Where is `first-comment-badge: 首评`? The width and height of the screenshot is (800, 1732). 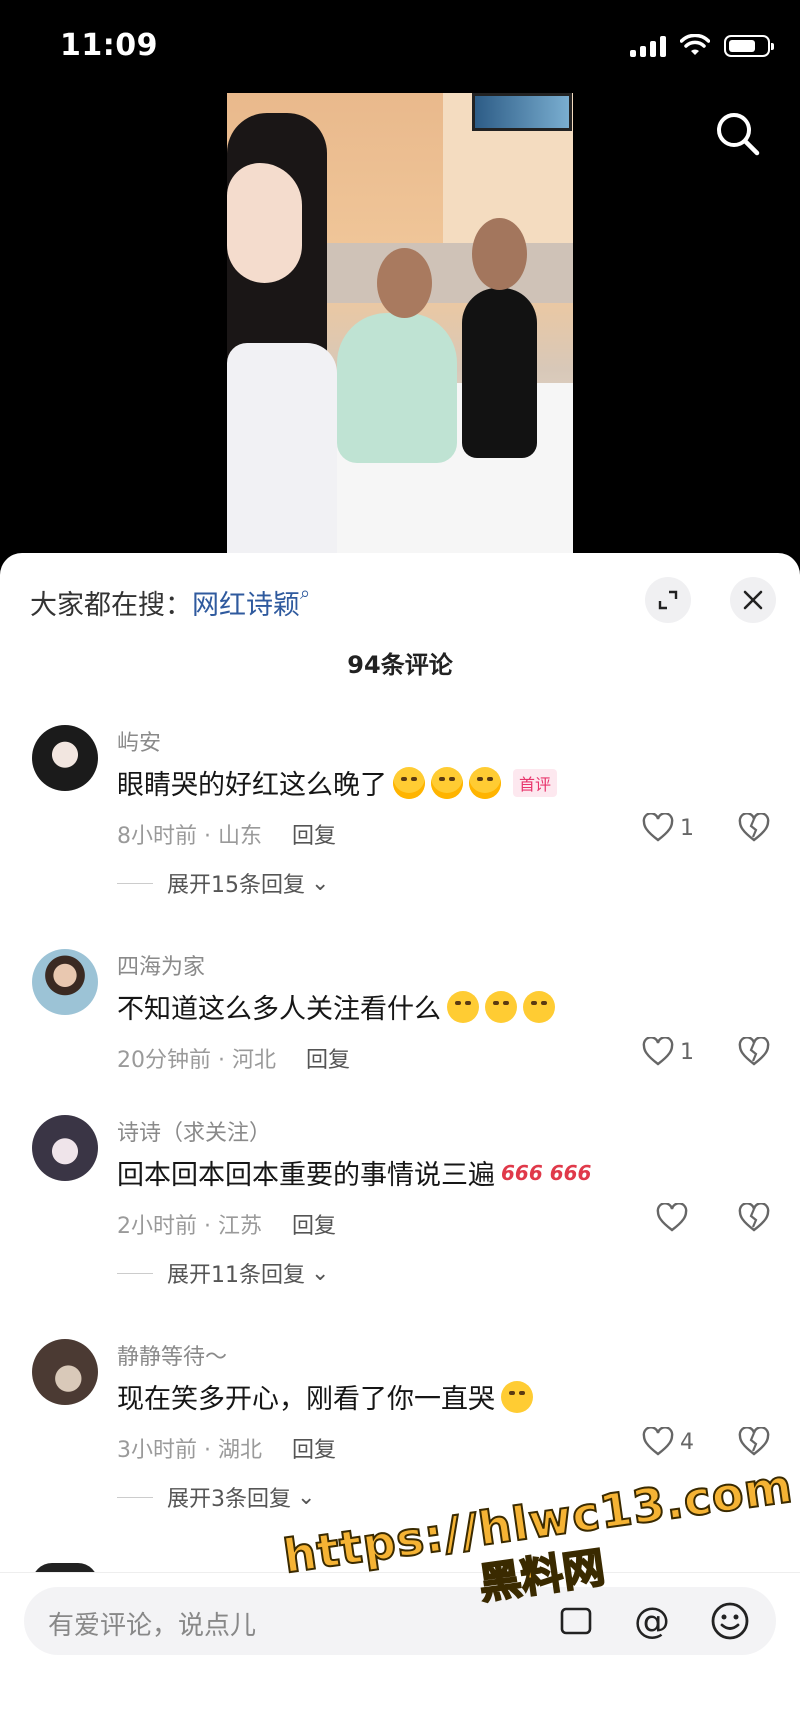
first-comment-badge: 首评 is located at coordinates (535, 782).